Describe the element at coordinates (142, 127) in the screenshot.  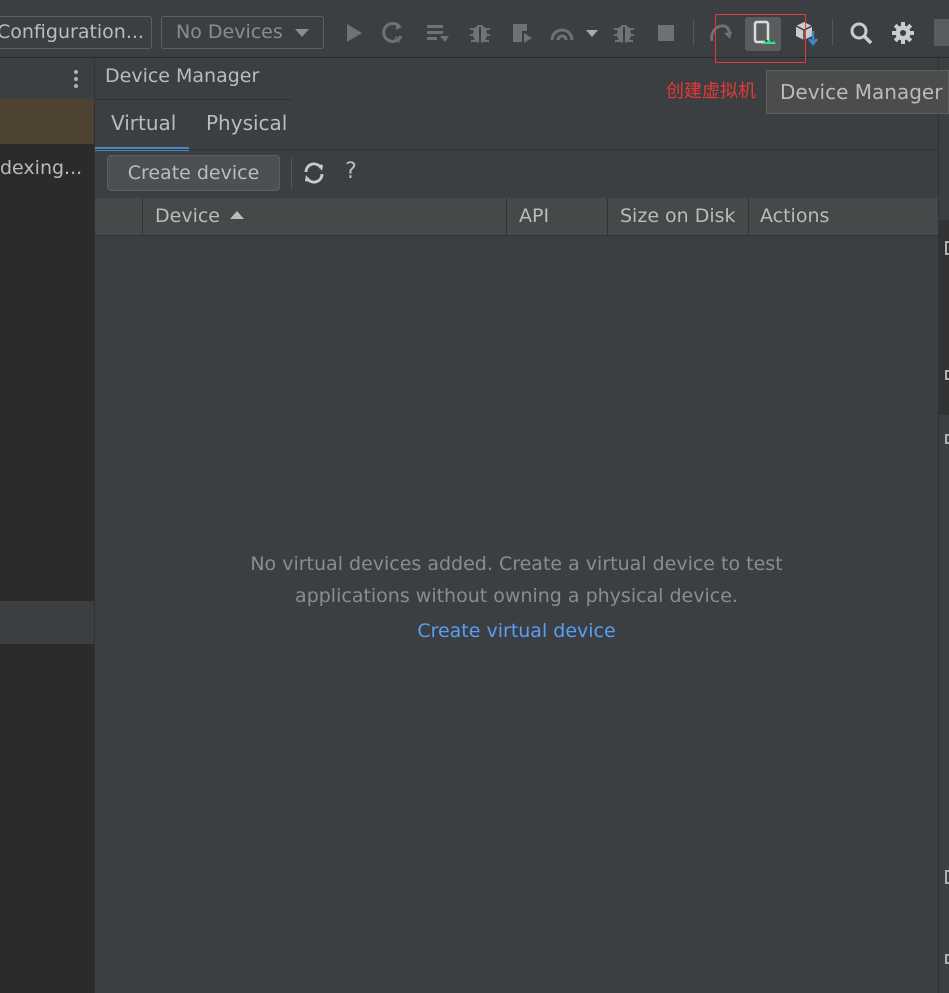
I see `tab-virtual: Virtual` at that location.